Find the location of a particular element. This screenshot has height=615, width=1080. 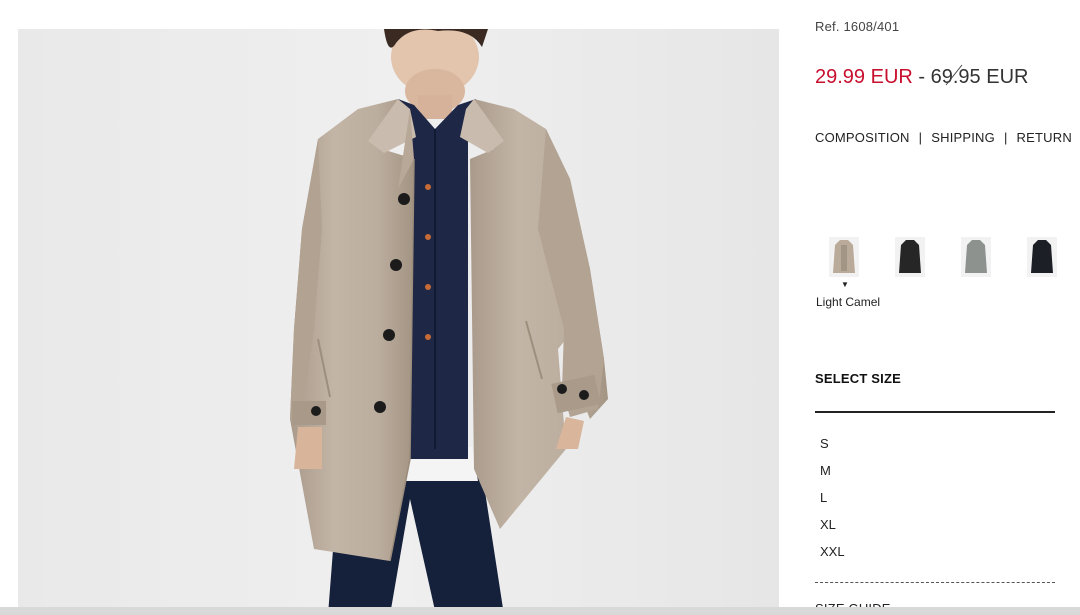

info-links: COMPOSITION | SHIPPING | RETURN is located at coordinates (943, 137).